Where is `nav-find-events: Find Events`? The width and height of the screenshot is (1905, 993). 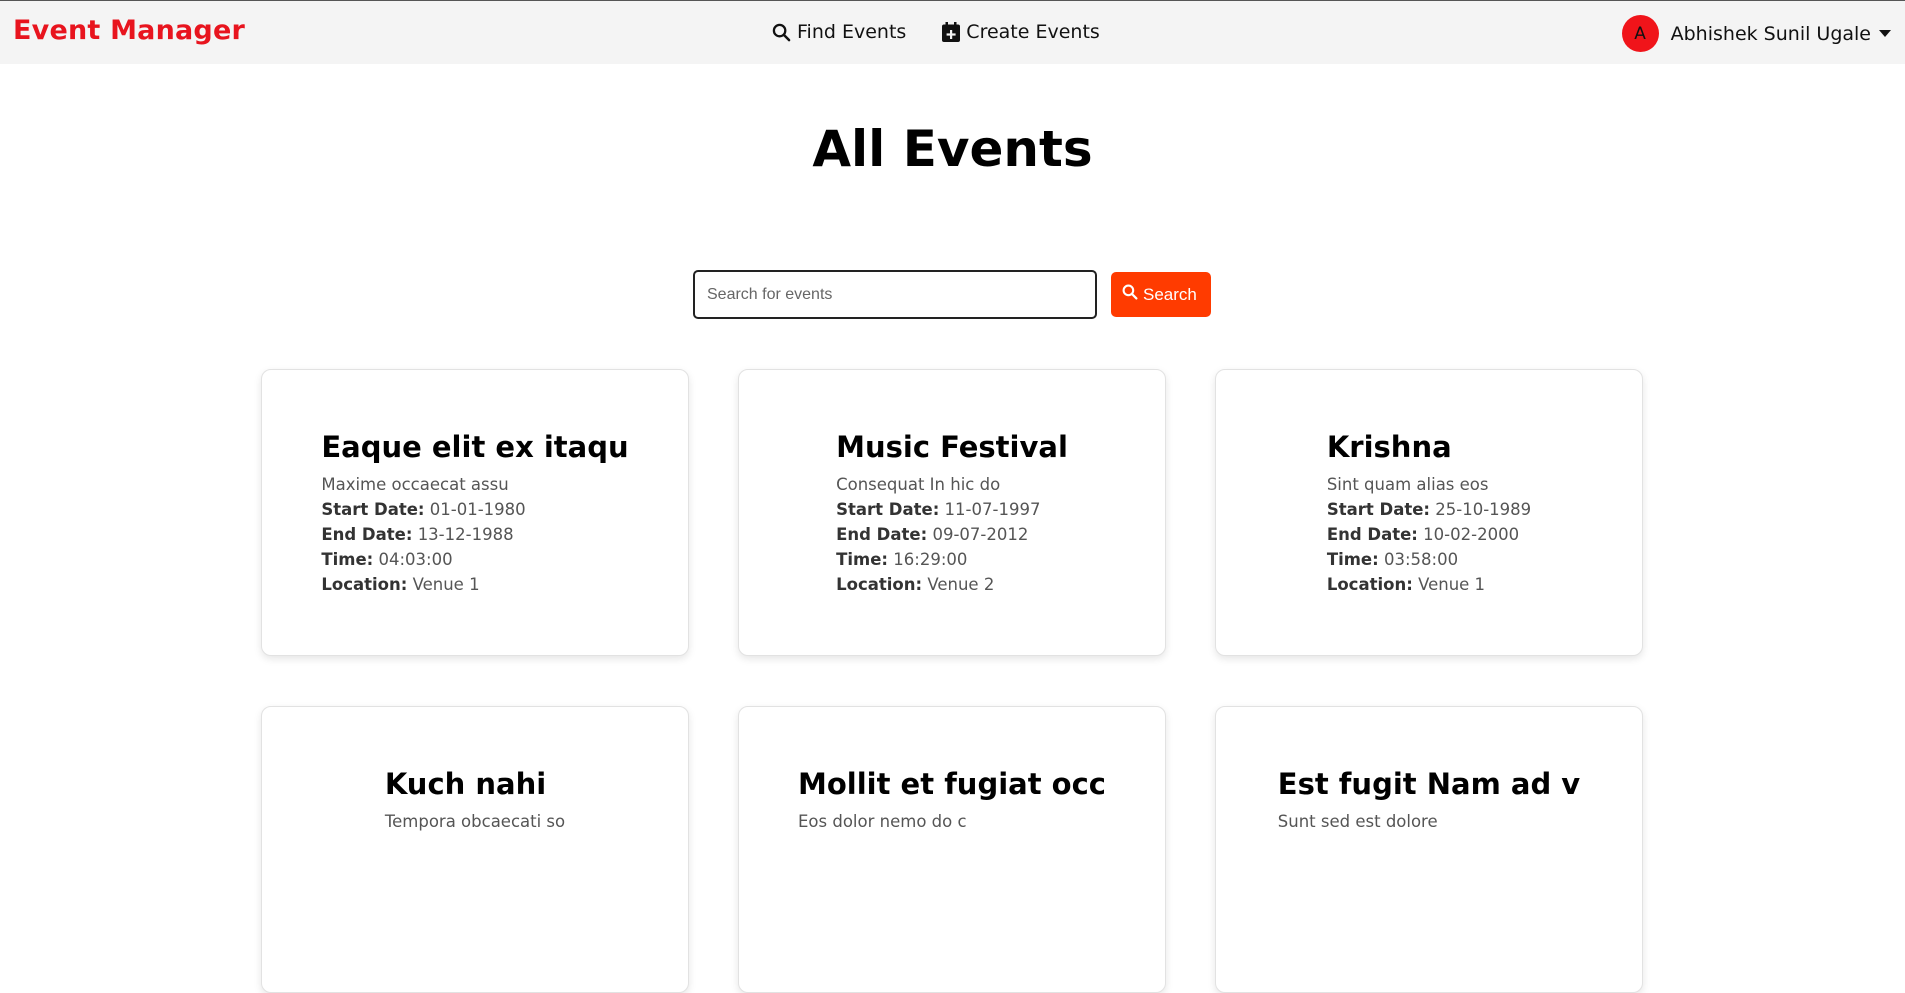
nav-find-events: Find Events is located at coordinates (839, 32).